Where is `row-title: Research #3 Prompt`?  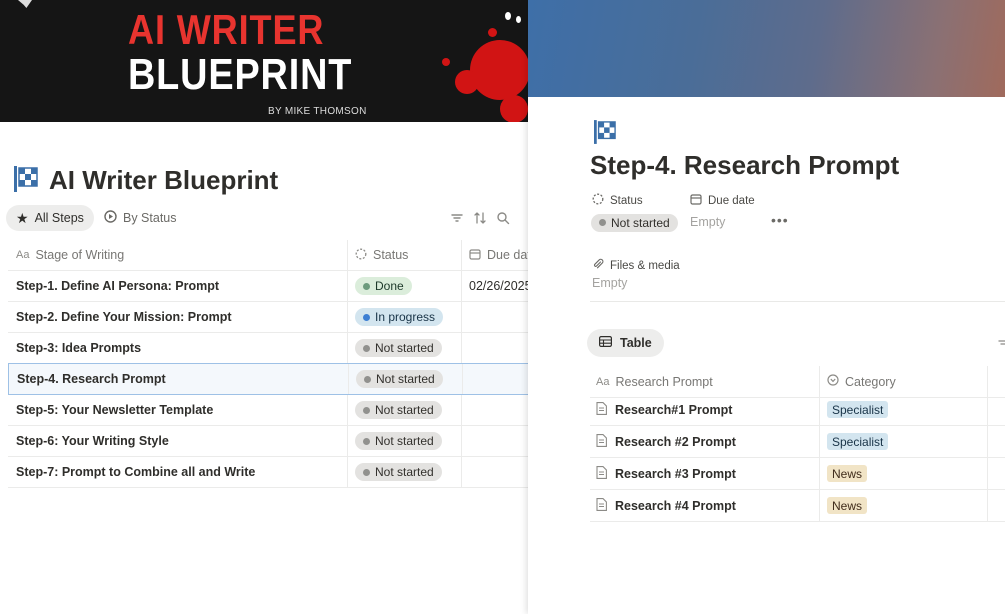 row-title: Research #3 Prompt is located at coordinates (675, 473).